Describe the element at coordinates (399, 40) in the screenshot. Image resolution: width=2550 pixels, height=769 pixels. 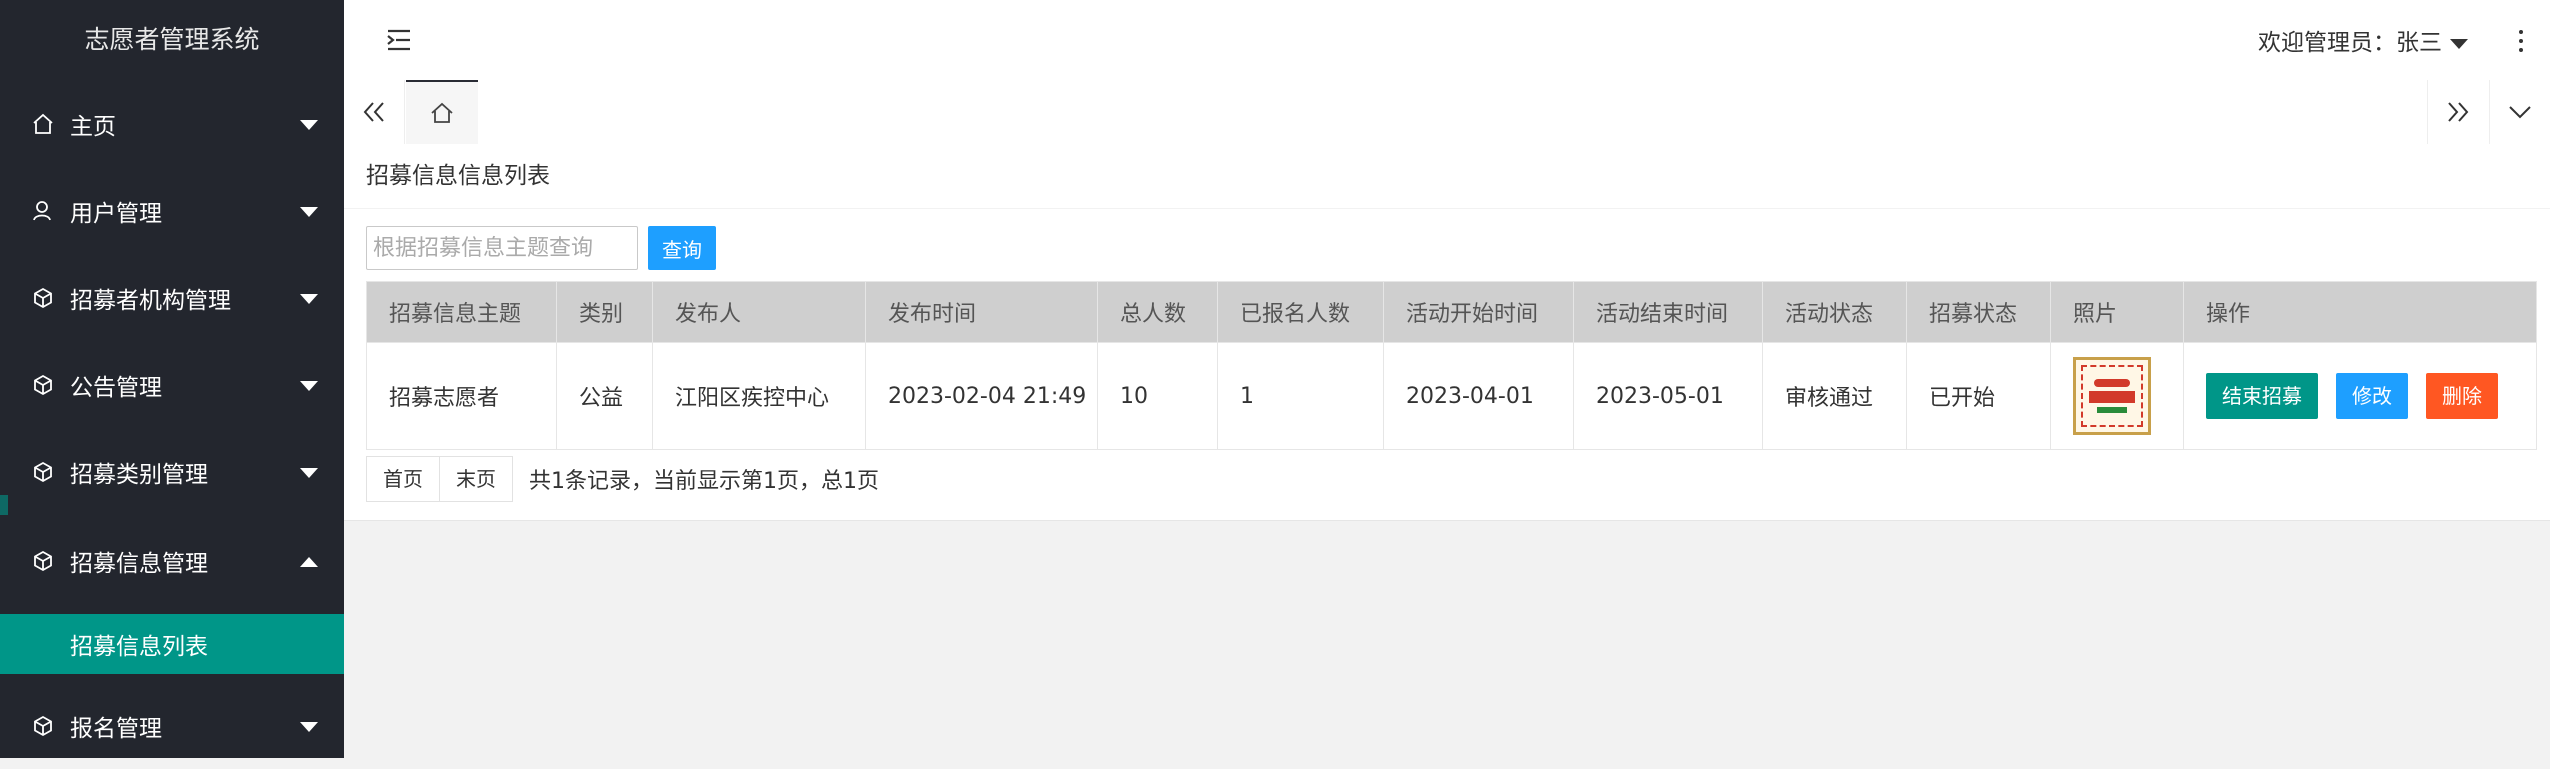
I see `menu-collapse-icon` at that location.